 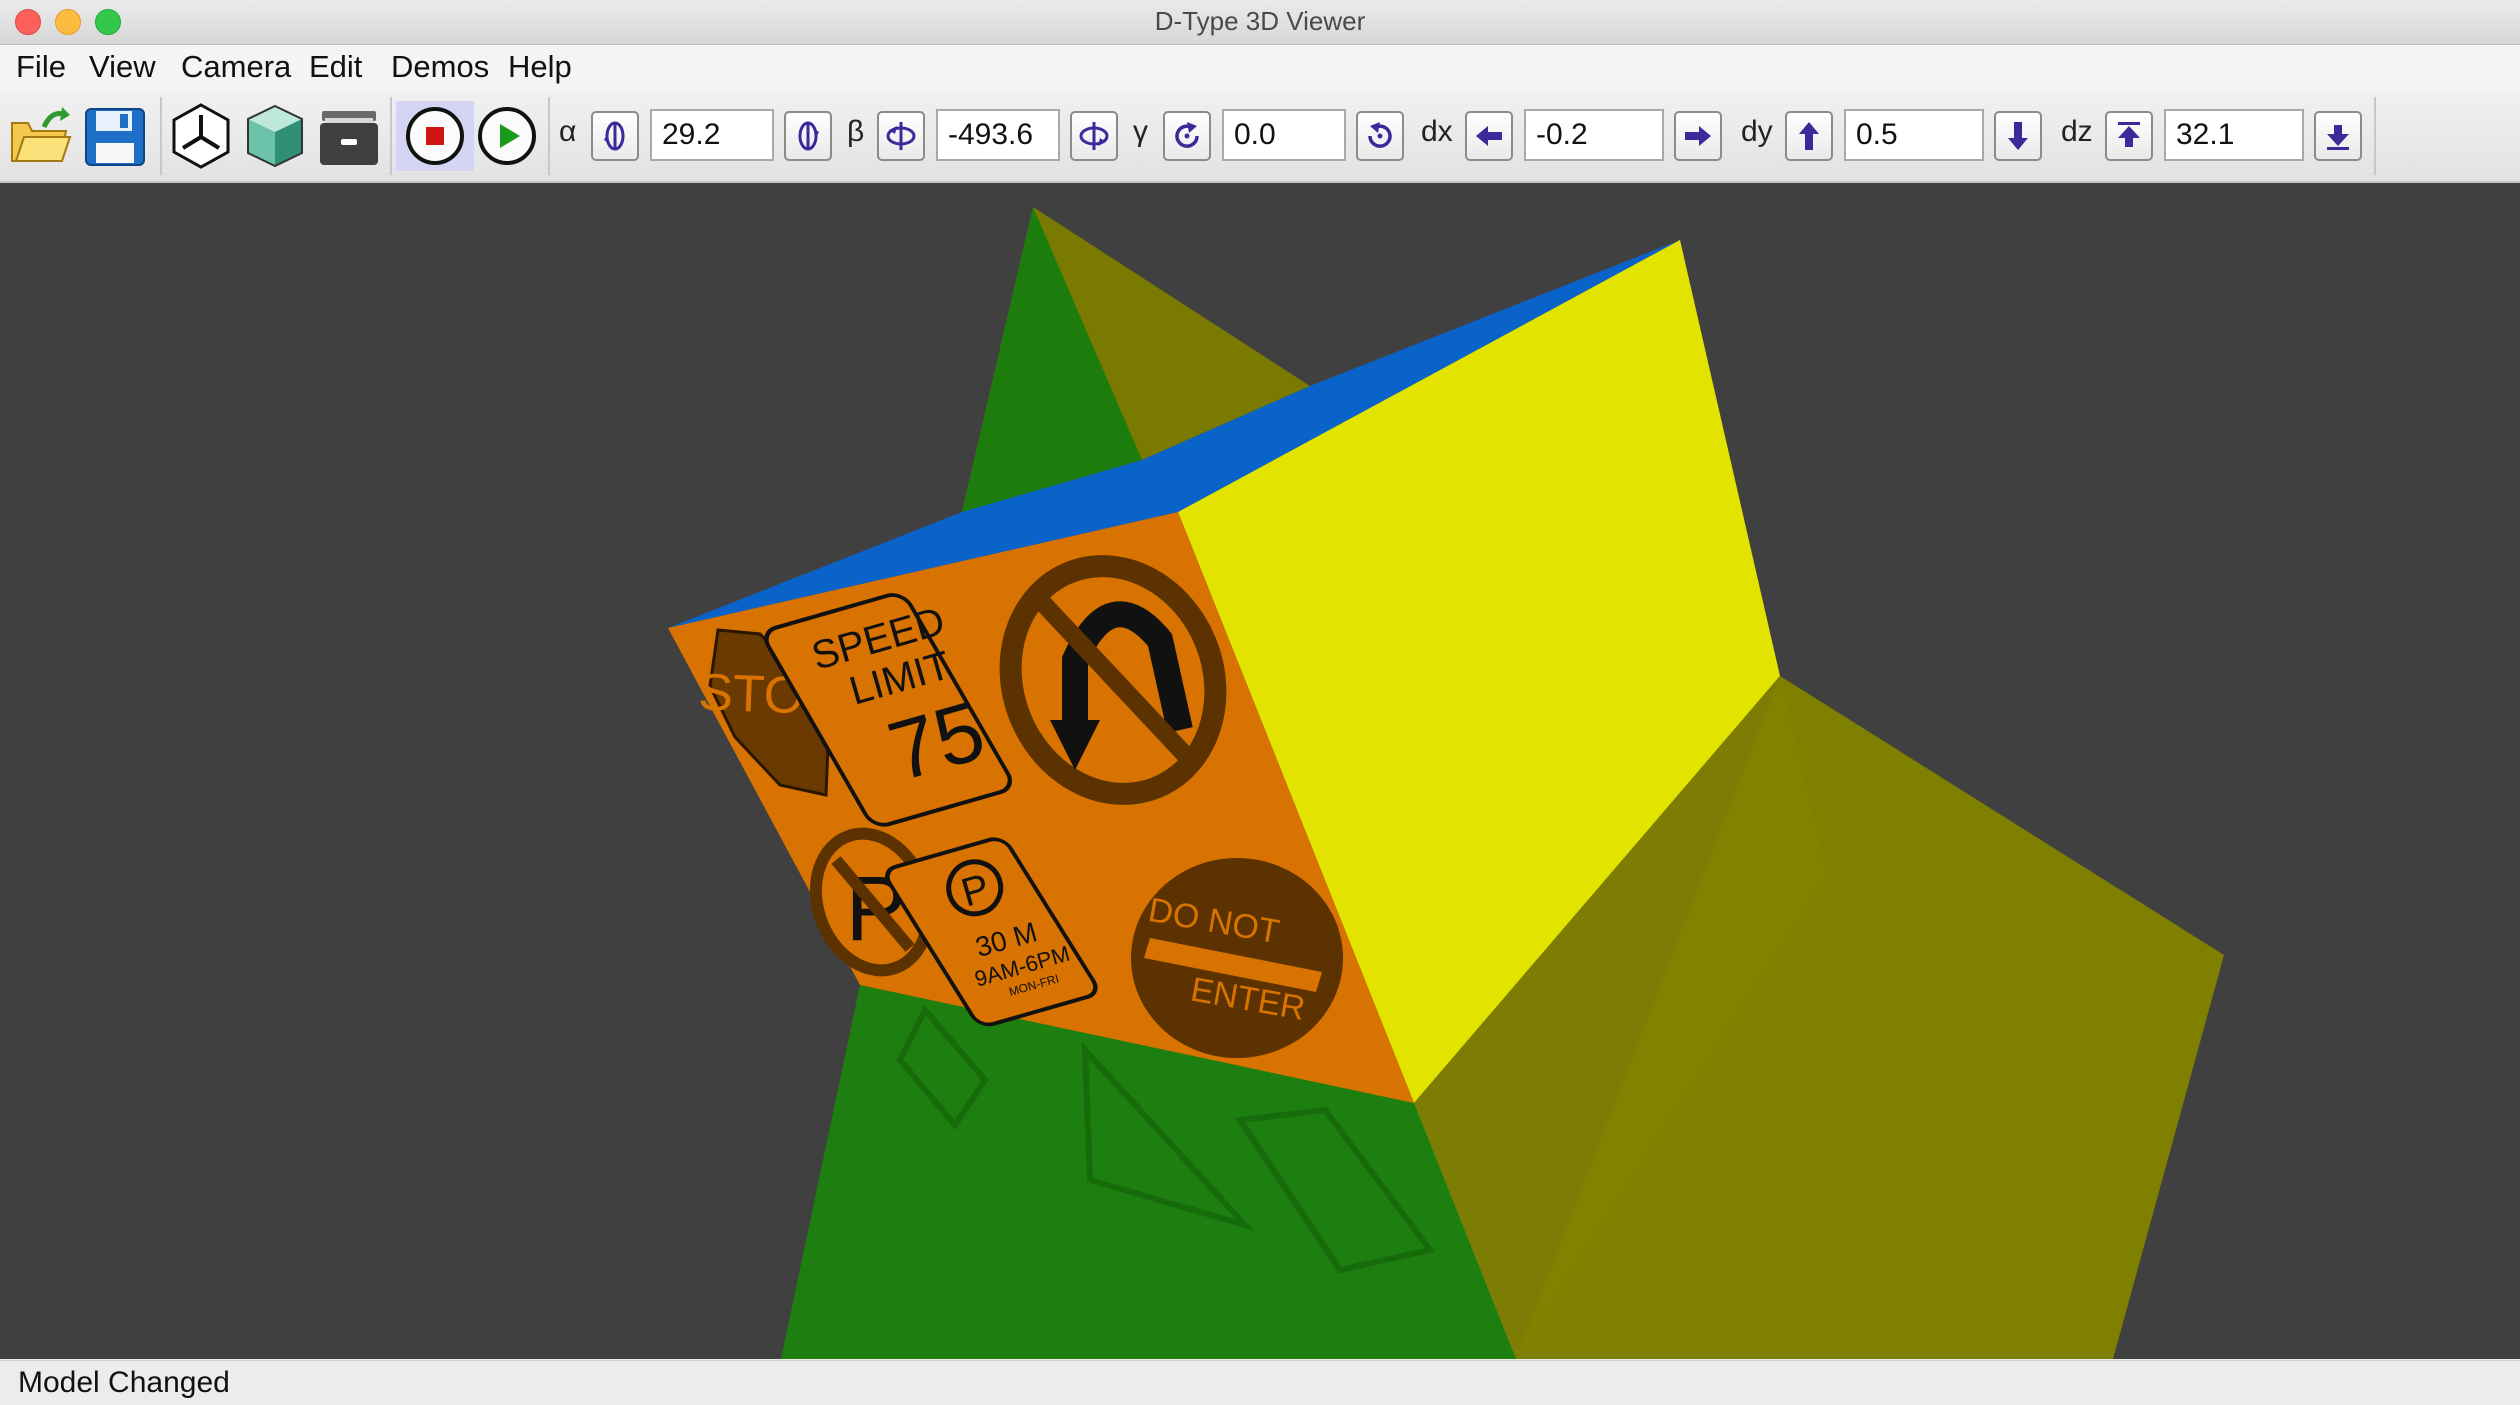 What do you see at coordinates (124, 1382) in the screenshot?
I see `status-message: Model Changed` at bounding box center [124, 1382].